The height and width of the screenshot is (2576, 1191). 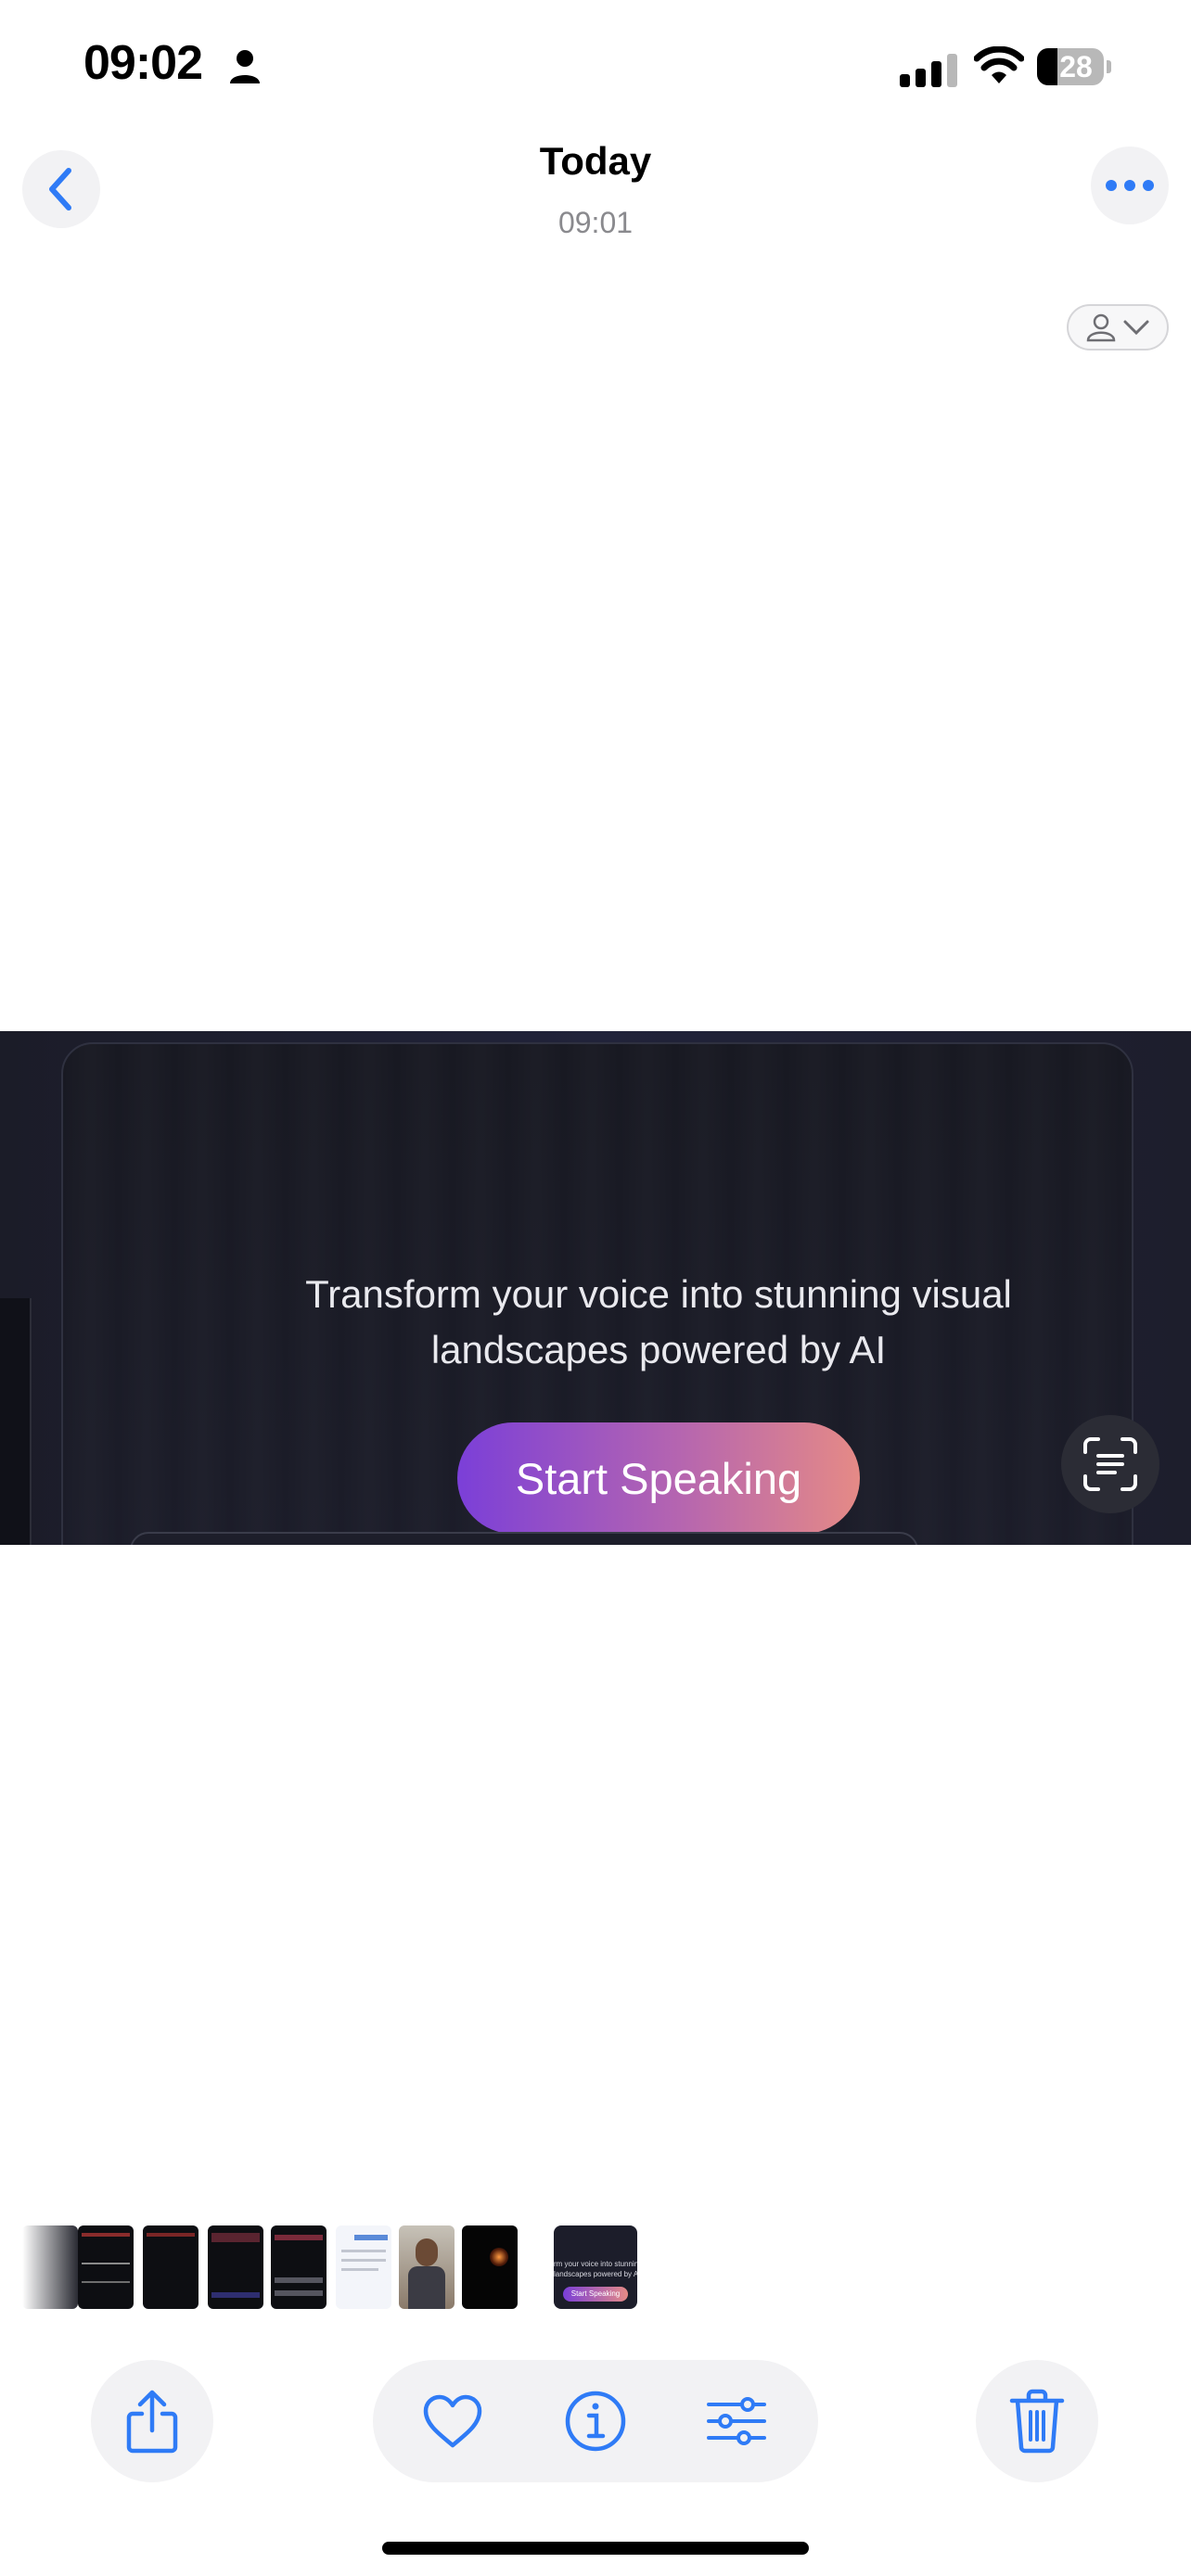 I want to click on live-text-button, so click(x=1110, y=1464).